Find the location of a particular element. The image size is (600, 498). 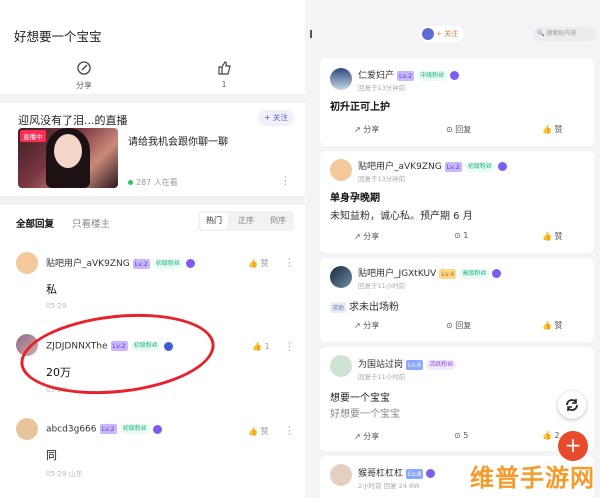

card-body: 求助 求未出场粉 is located at coordinates (364, 305).